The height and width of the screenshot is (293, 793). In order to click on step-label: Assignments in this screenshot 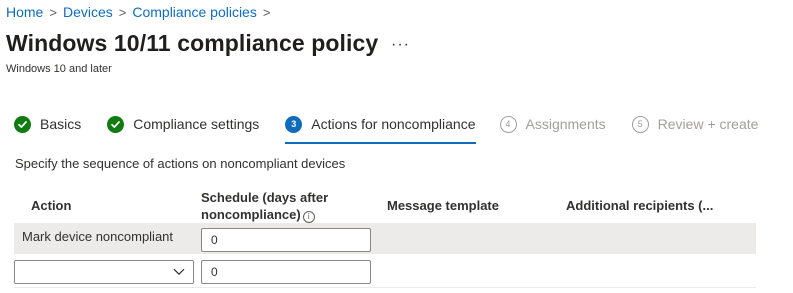, I will do `click(565, 124)`.